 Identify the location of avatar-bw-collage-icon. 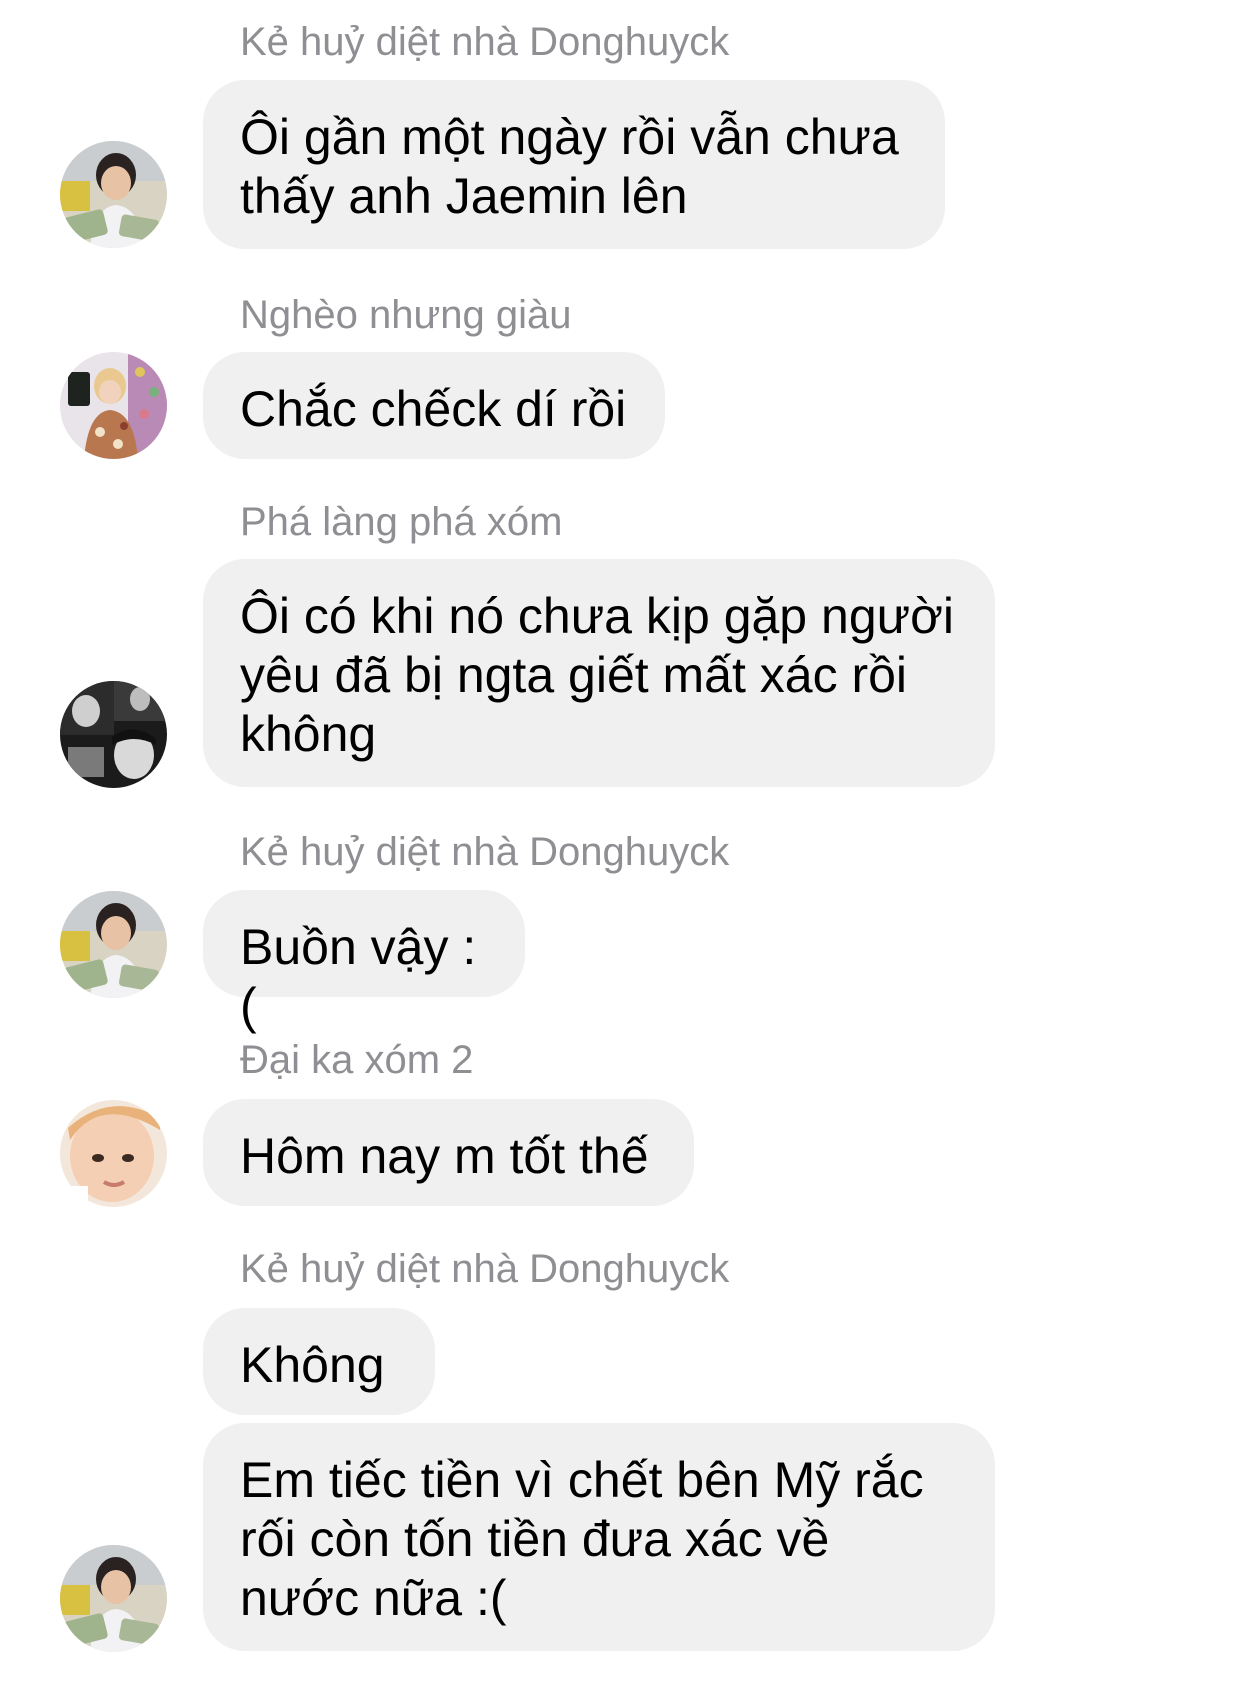
(113, 734).